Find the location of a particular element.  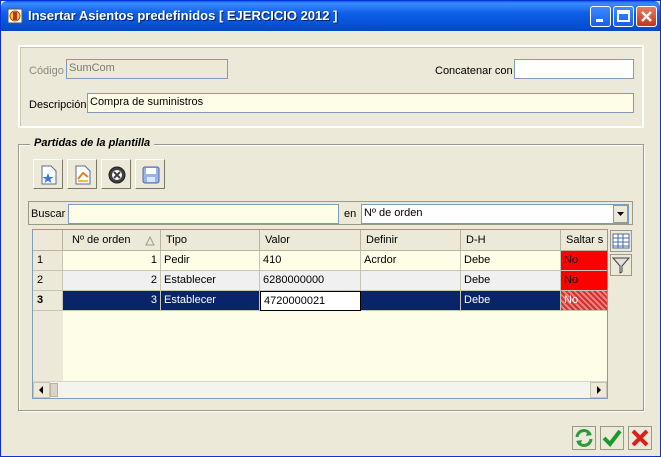

scroll-right-button is located at coordinates (598, 390).